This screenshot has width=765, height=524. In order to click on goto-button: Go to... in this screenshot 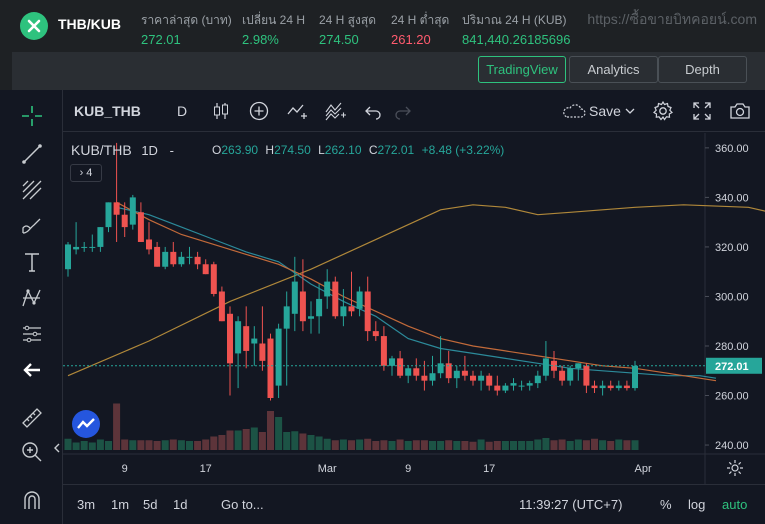, I will do `click(242, 504)`.